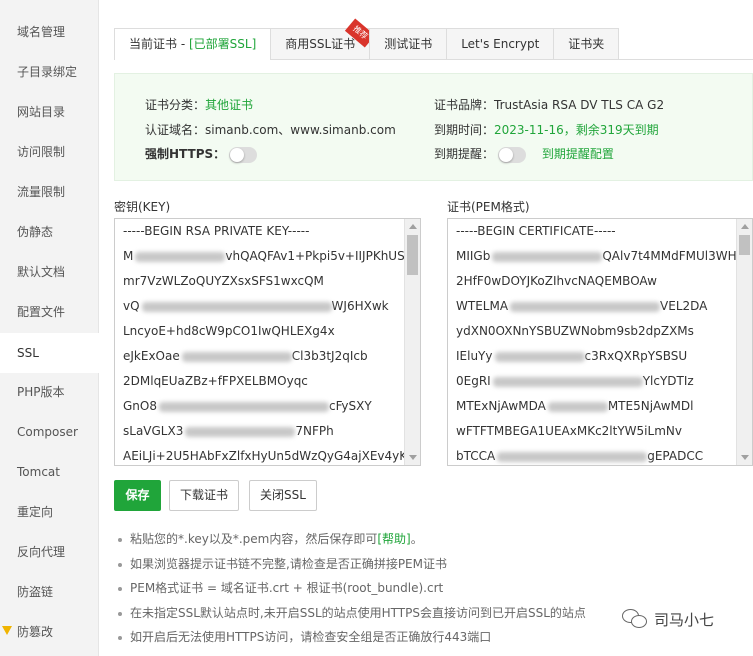 This screenshot has height=656, width=753. What do you see at coordinates (201, 154) in the screenshot?
I see `force-https: 强制HTTPS：` at bounding box center [201, 154].